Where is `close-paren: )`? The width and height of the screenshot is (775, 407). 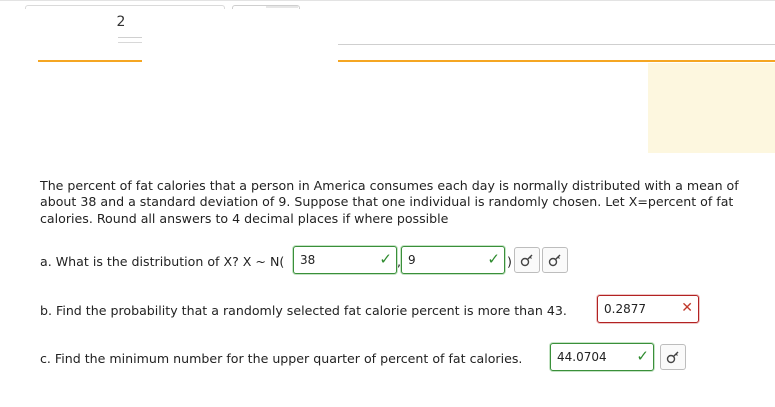
close-paren: ) is located at coordinates (509, 261).